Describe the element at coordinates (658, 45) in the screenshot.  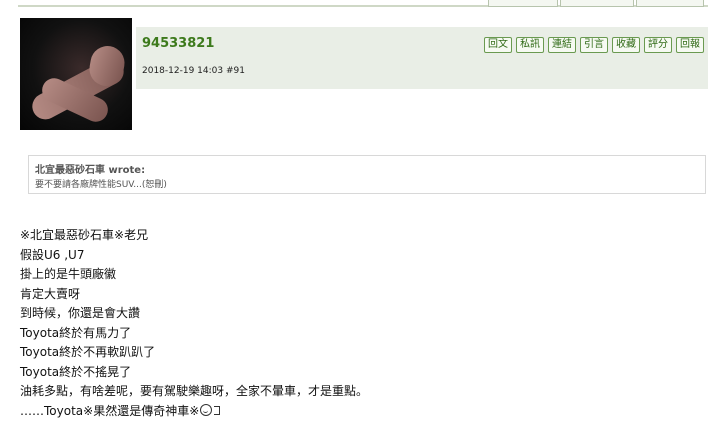
I see `rate-button: 評分` at that location.